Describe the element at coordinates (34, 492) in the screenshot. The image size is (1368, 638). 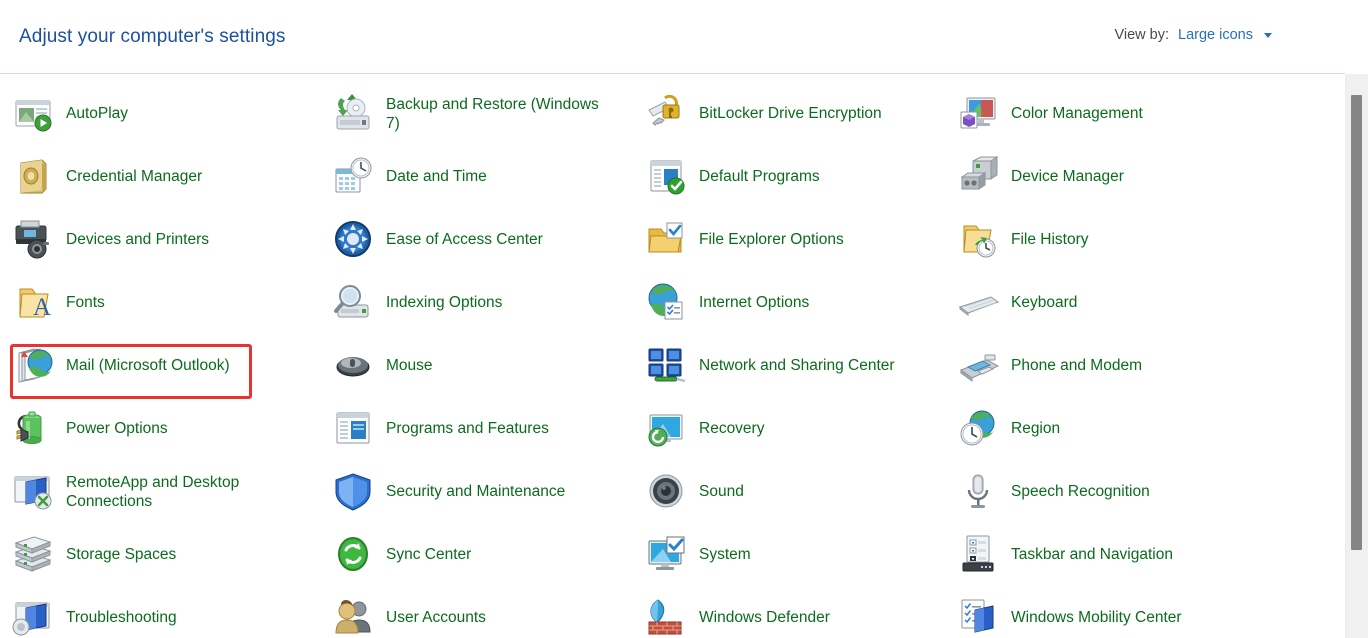
I see `remoteapp-icon` at that location.